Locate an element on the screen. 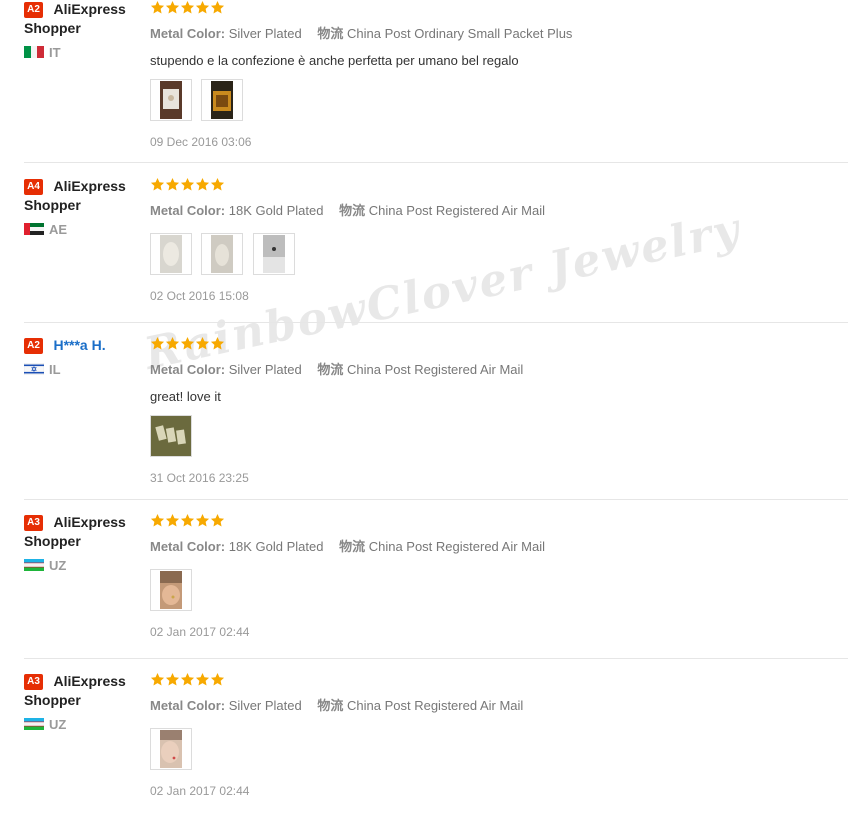 The height and width of the screenshot is (817, 849). country-code: IT is located at coordinates (55, 52).